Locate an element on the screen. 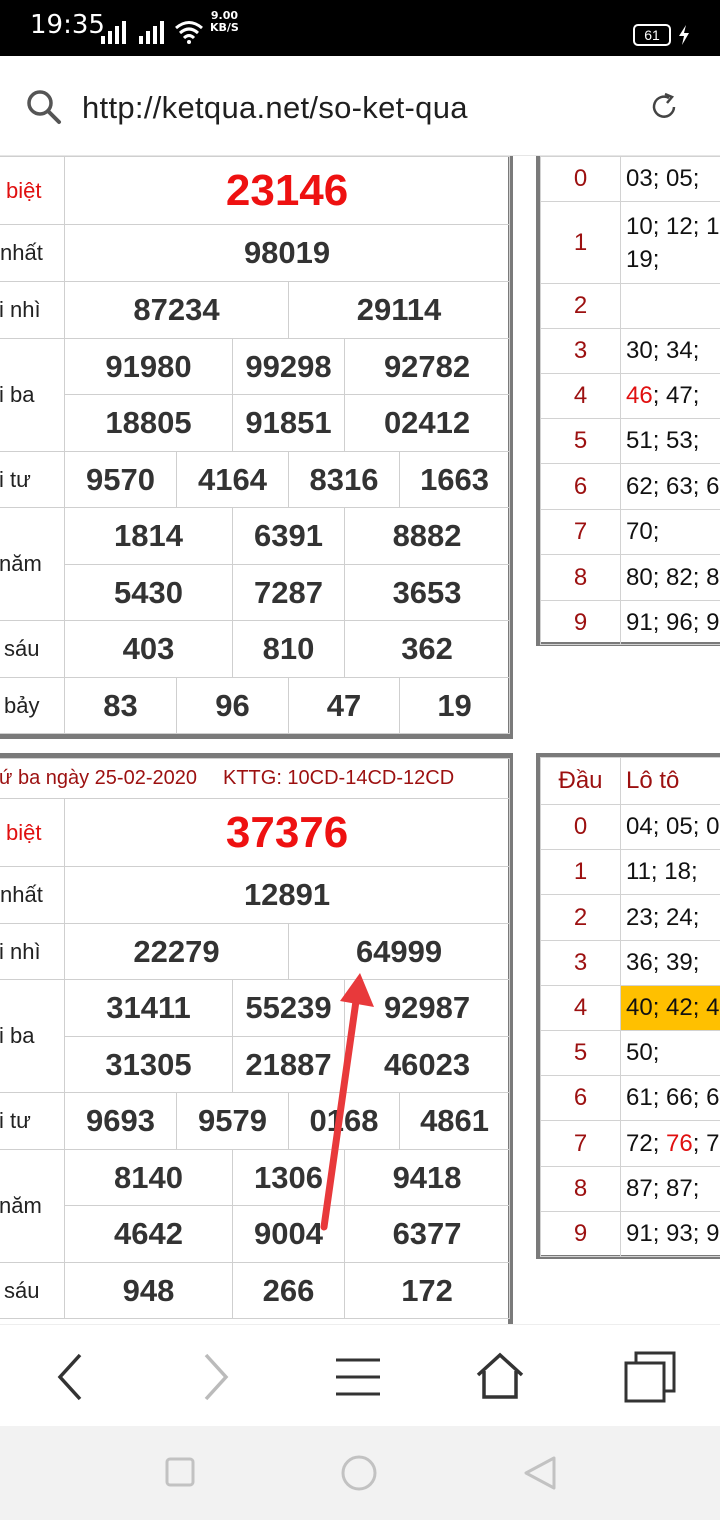 This screenshot has width=720, height=1520. loto-cell is located at coordinates (670, 306).